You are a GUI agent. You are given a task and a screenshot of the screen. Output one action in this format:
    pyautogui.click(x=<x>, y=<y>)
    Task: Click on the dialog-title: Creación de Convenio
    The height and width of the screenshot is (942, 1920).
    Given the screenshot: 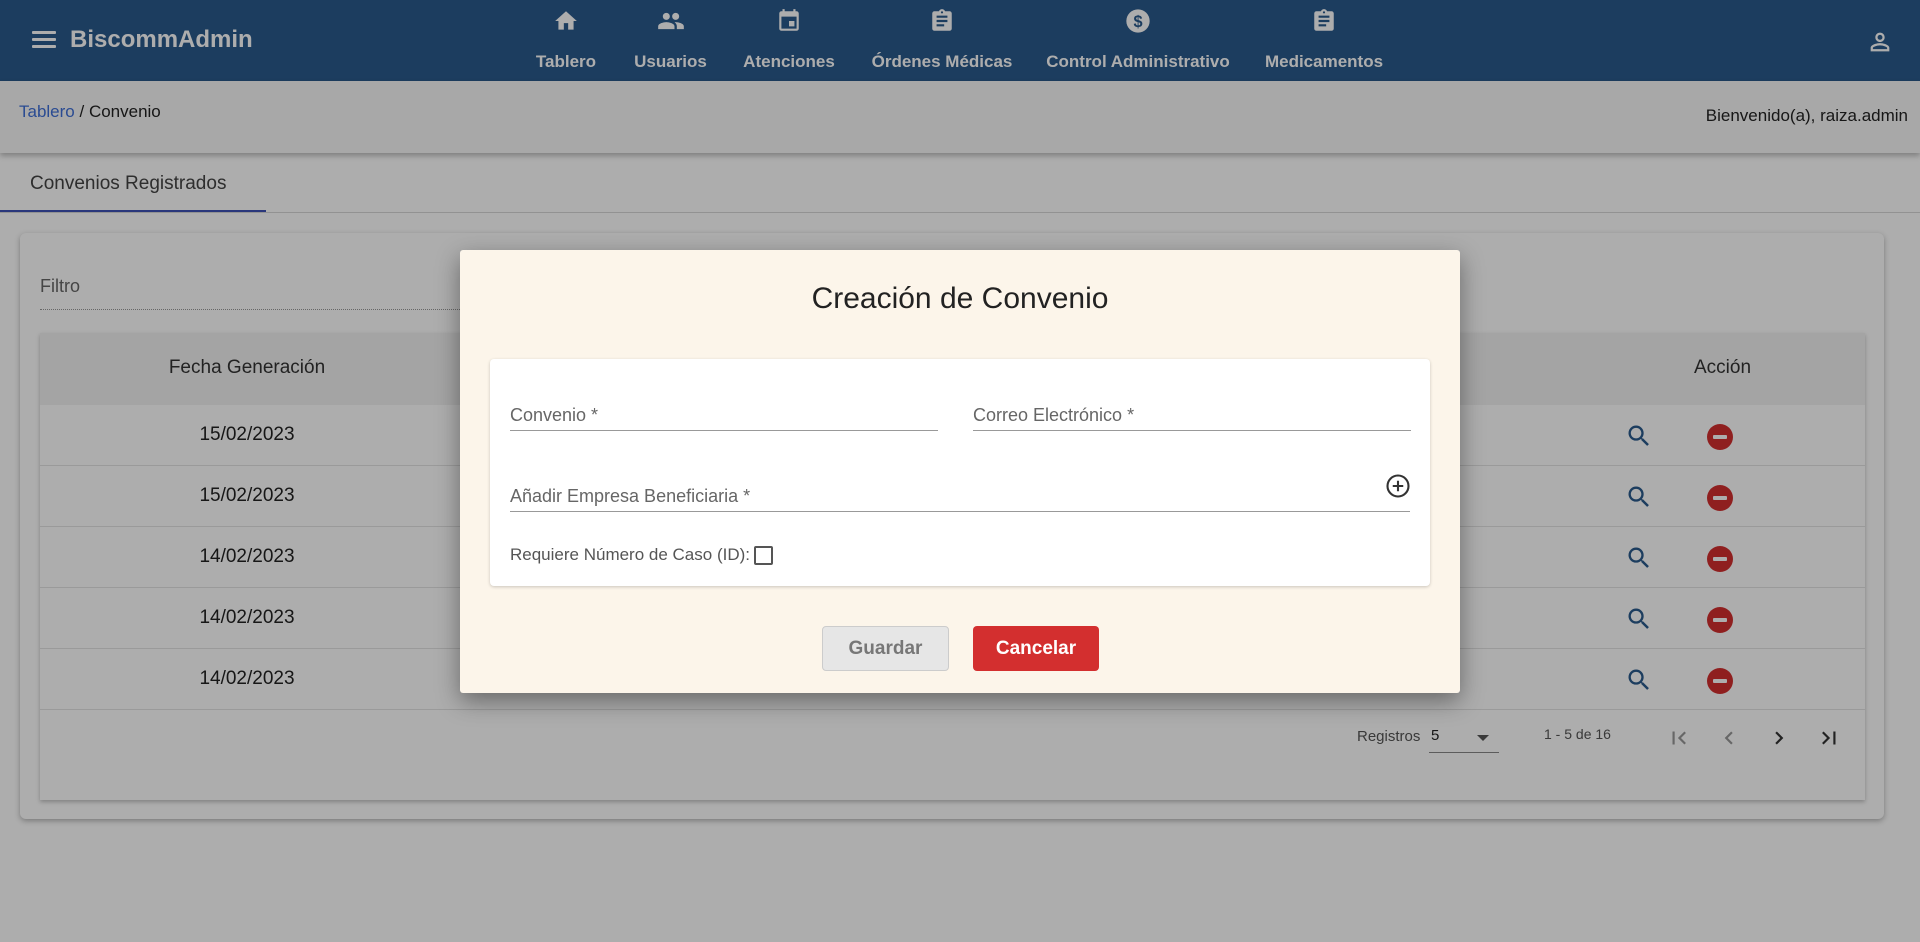 What is the action you would take?
    pyautogui.click(x=960, y=298)
    